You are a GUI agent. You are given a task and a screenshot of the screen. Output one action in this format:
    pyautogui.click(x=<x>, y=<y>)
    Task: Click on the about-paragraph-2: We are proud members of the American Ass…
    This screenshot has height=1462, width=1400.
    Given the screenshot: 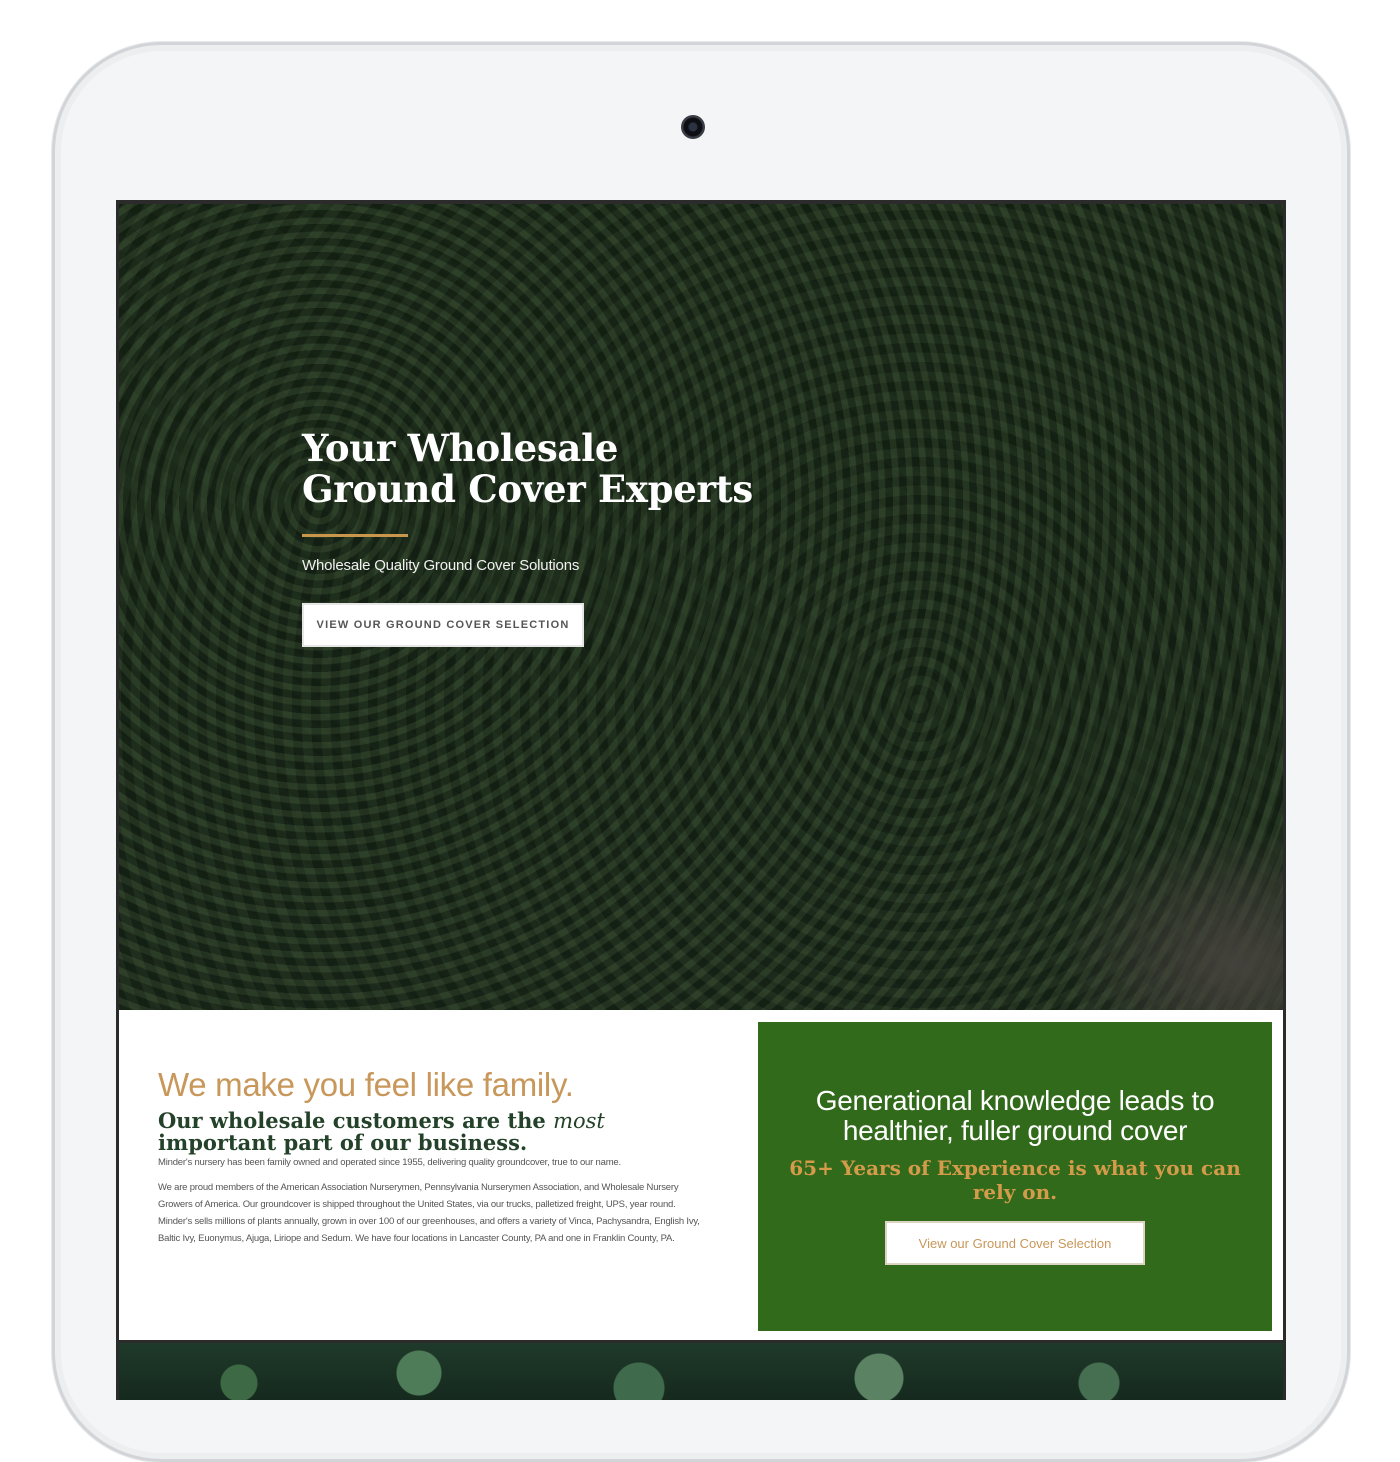 What is the action you would take?
    pyautogui.click(x=429, y=1213)
    